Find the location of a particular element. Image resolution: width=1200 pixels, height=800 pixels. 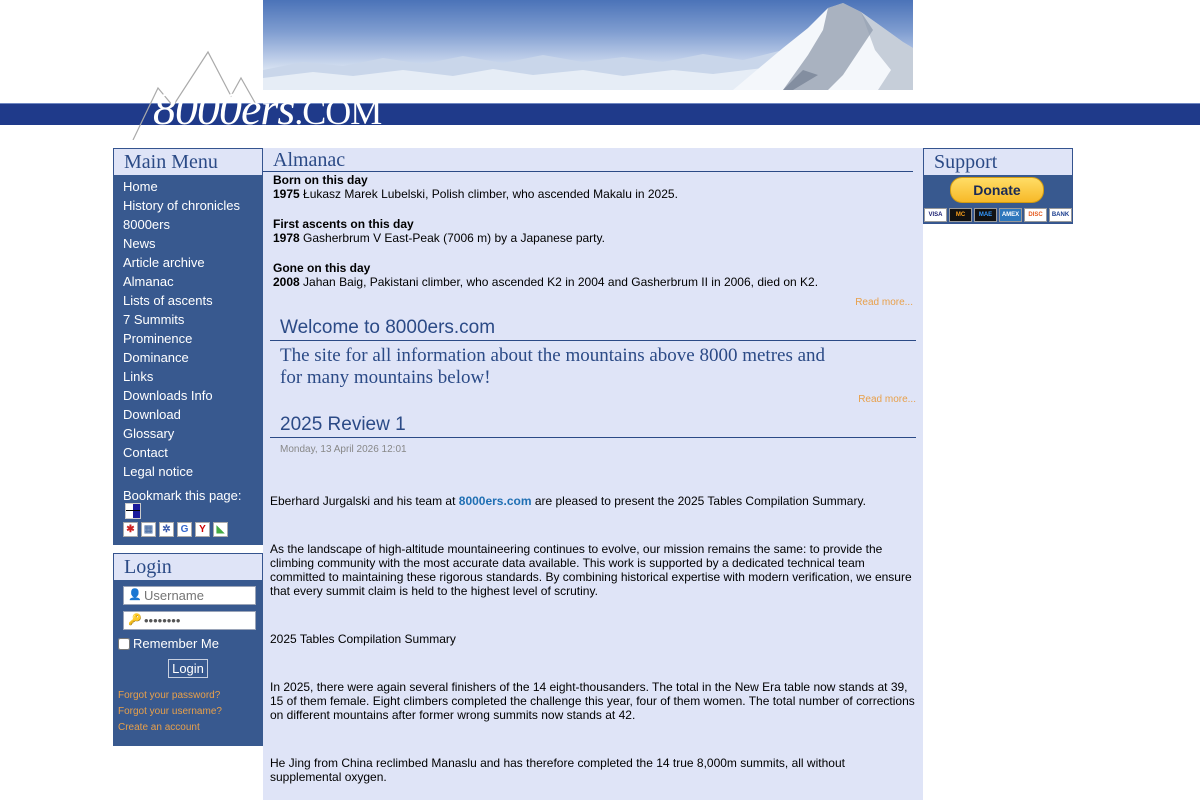

password-input is located at coordinates (198, 620).